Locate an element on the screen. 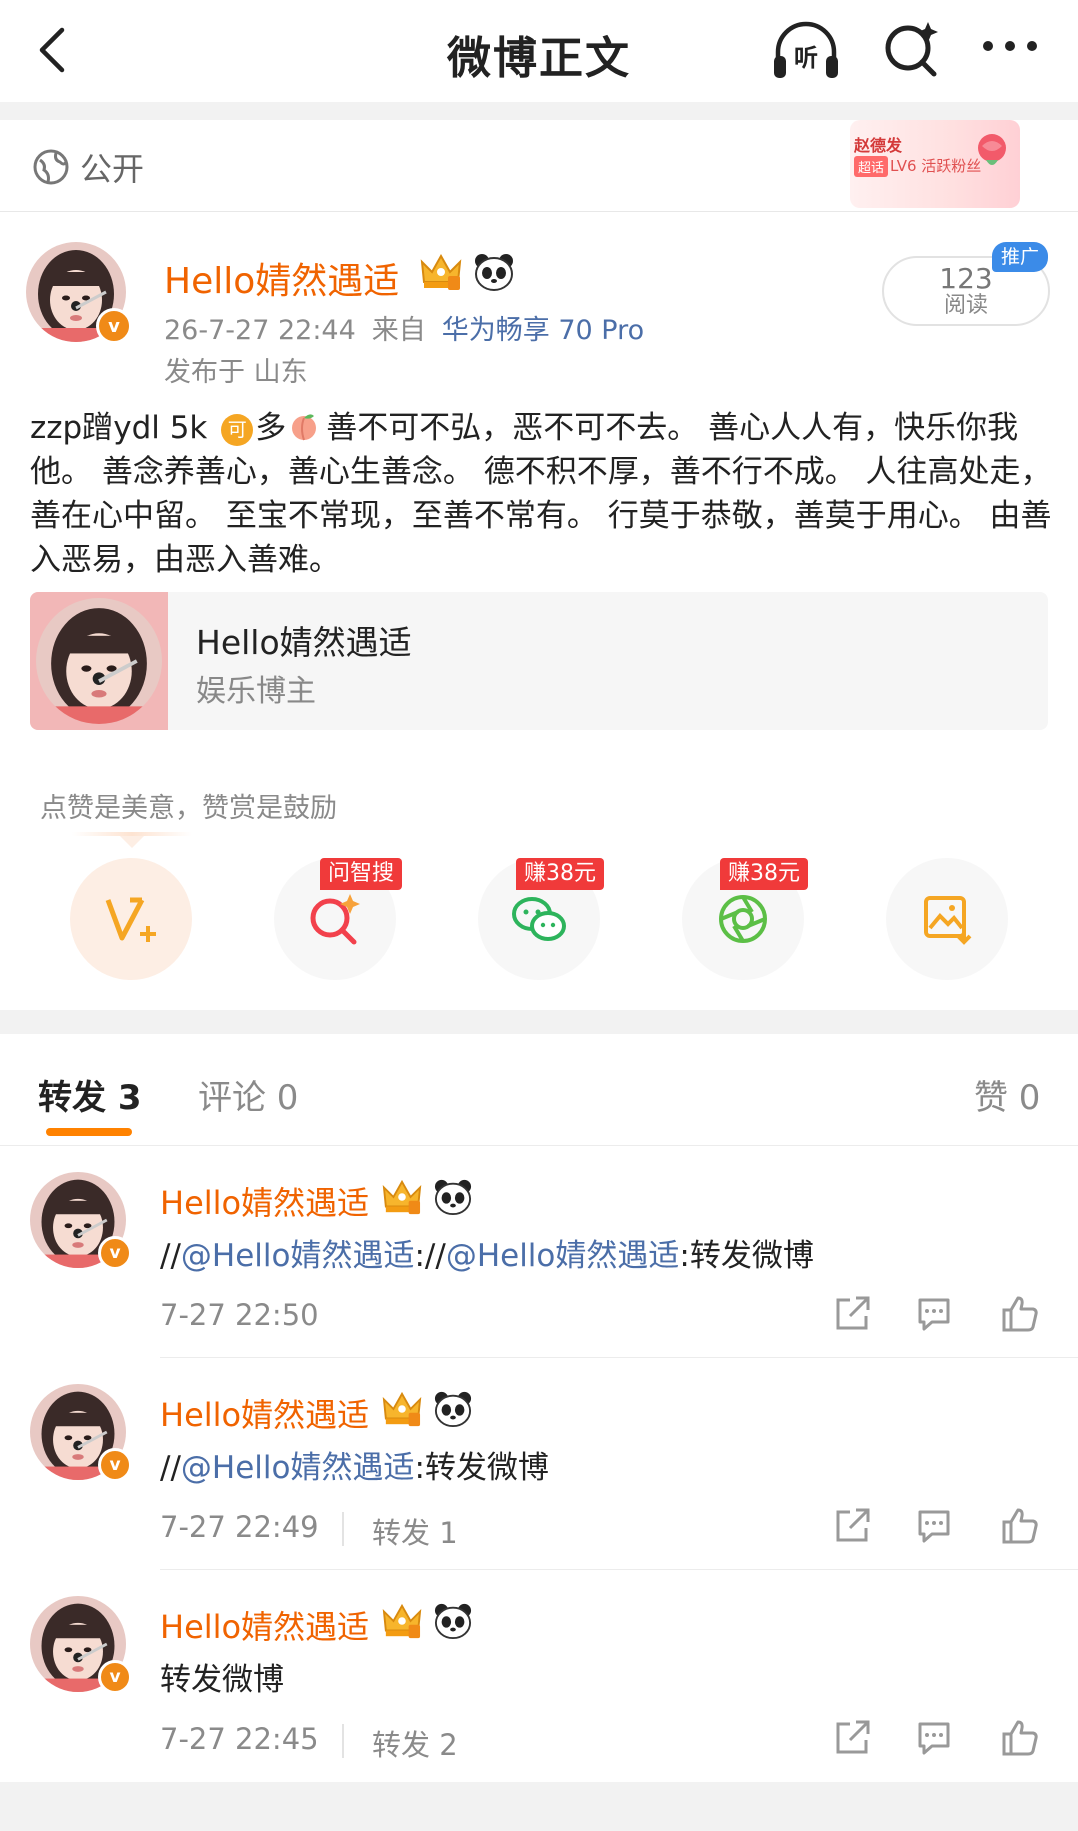 This screenshot has height=1831, width=1078. svg-text: 听 is located at coordinates (806, 58).